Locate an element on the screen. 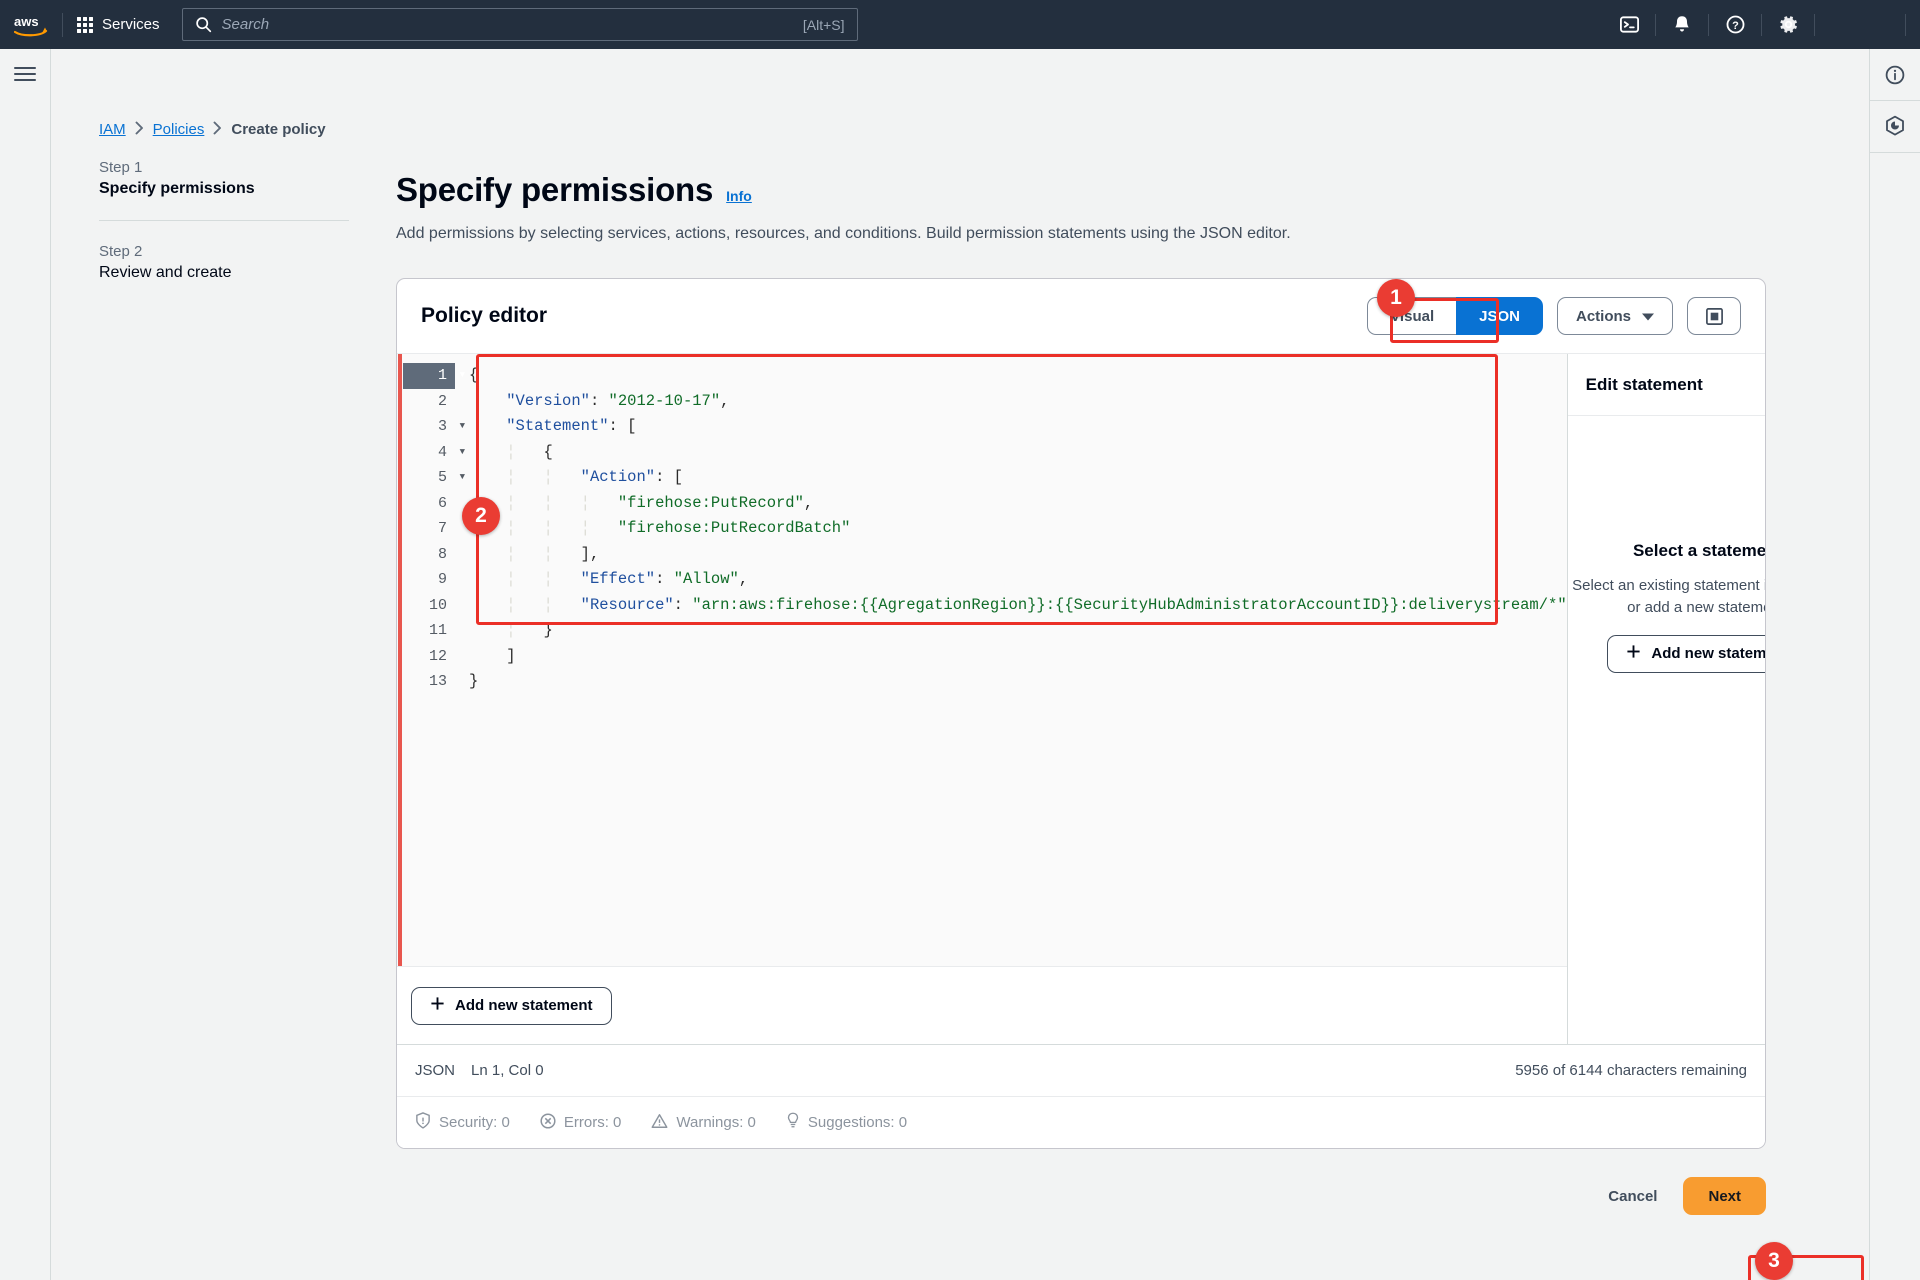 Image resolution: width=1920 pixels, height=1280 pixels. editor-line-numbers: 1 ▼ 2 3 ▼ 4 ▼ 5 ▼ 6 7 8 9 10 11 12 13 is located at coordinates (434, 660).